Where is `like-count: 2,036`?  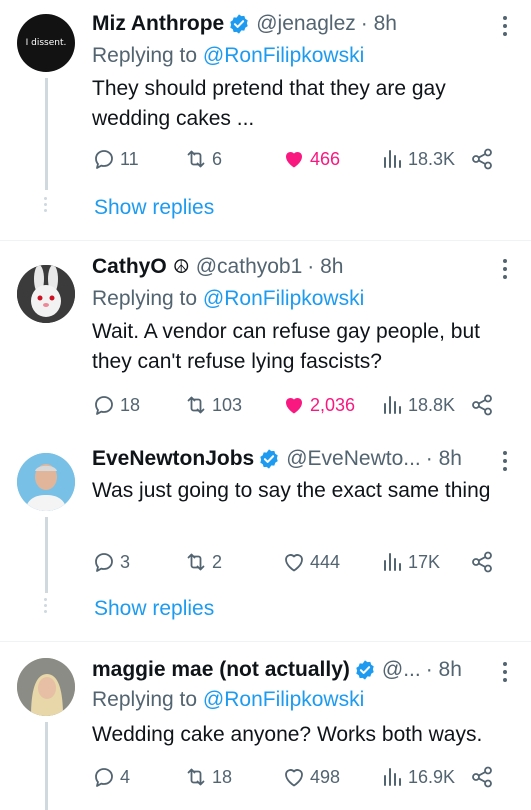 like-count: 2,036 is located at coordinates (333, 404).